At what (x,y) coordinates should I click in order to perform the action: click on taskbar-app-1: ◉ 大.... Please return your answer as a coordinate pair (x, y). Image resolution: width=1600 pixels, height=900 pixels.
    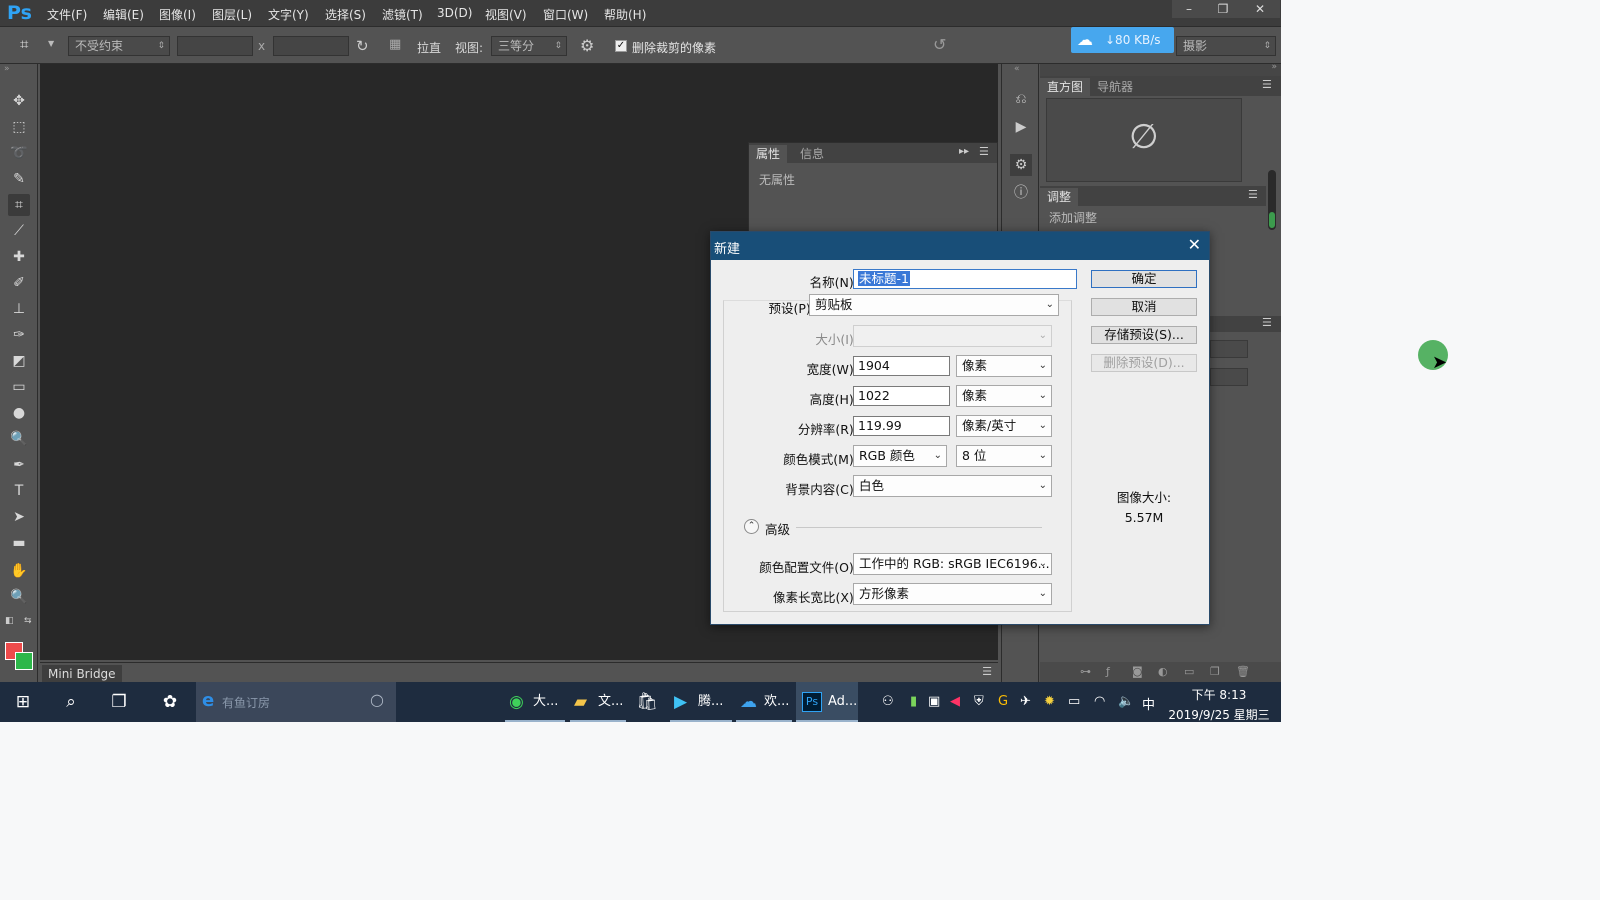
    Looking at the image, I should click on (535, 702).